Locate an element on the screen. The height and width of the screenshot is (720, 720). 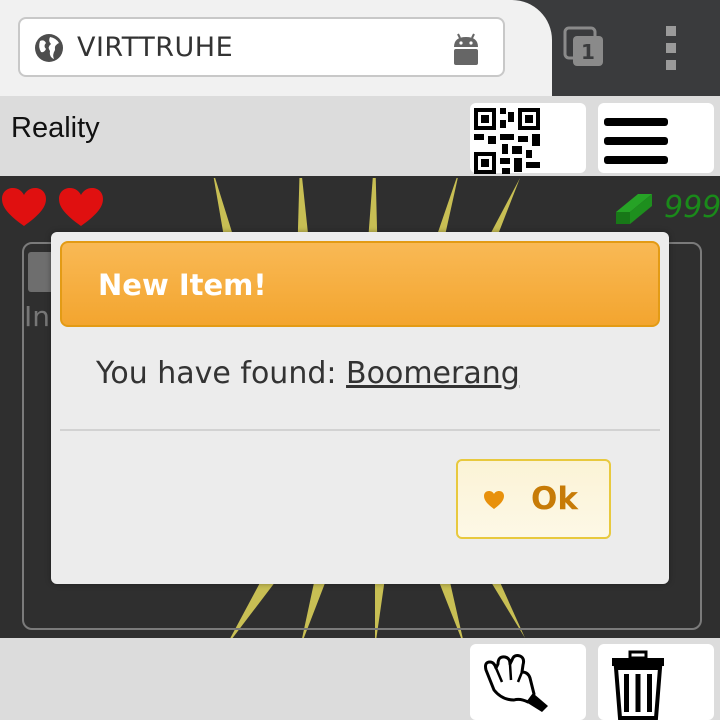
qr-scan-button is located at coordinates (528, 138).